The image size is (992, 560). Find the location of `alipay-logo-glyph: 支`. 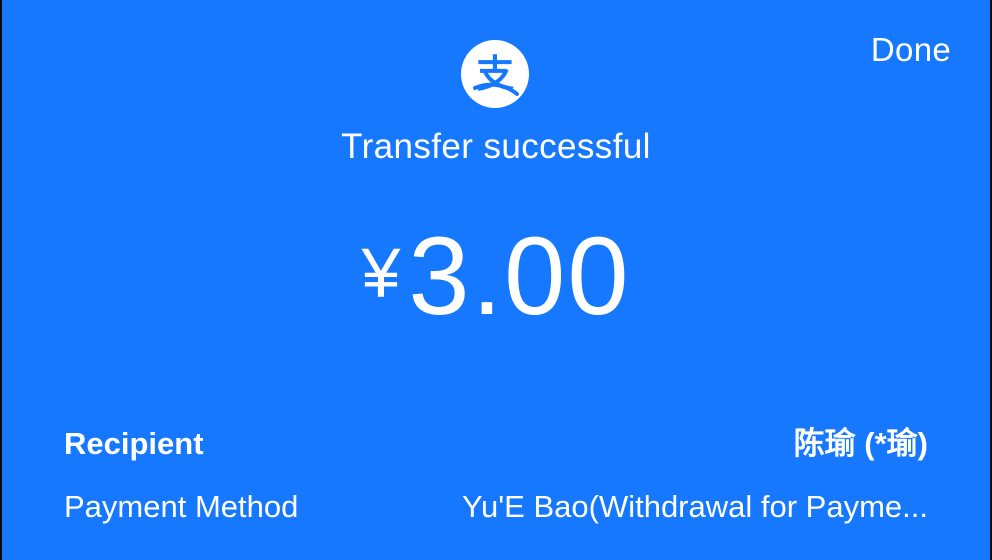

alipay-logo-glyph: 支 is located at coordinates (496, 74).